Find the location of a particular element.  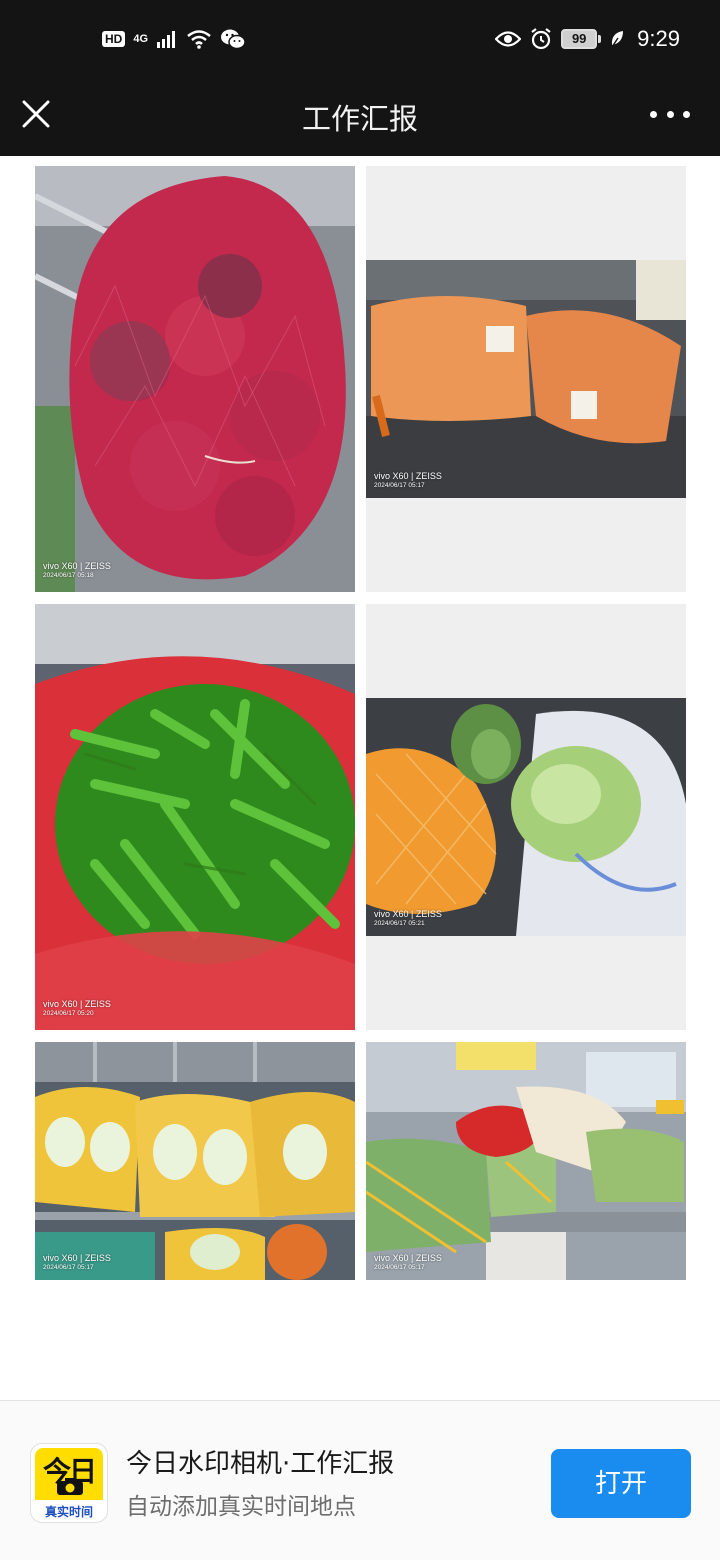

photo-watermark: vivo X60 | ZEISS 2024/06/17 05:18 is located at coordinates (77, 570).